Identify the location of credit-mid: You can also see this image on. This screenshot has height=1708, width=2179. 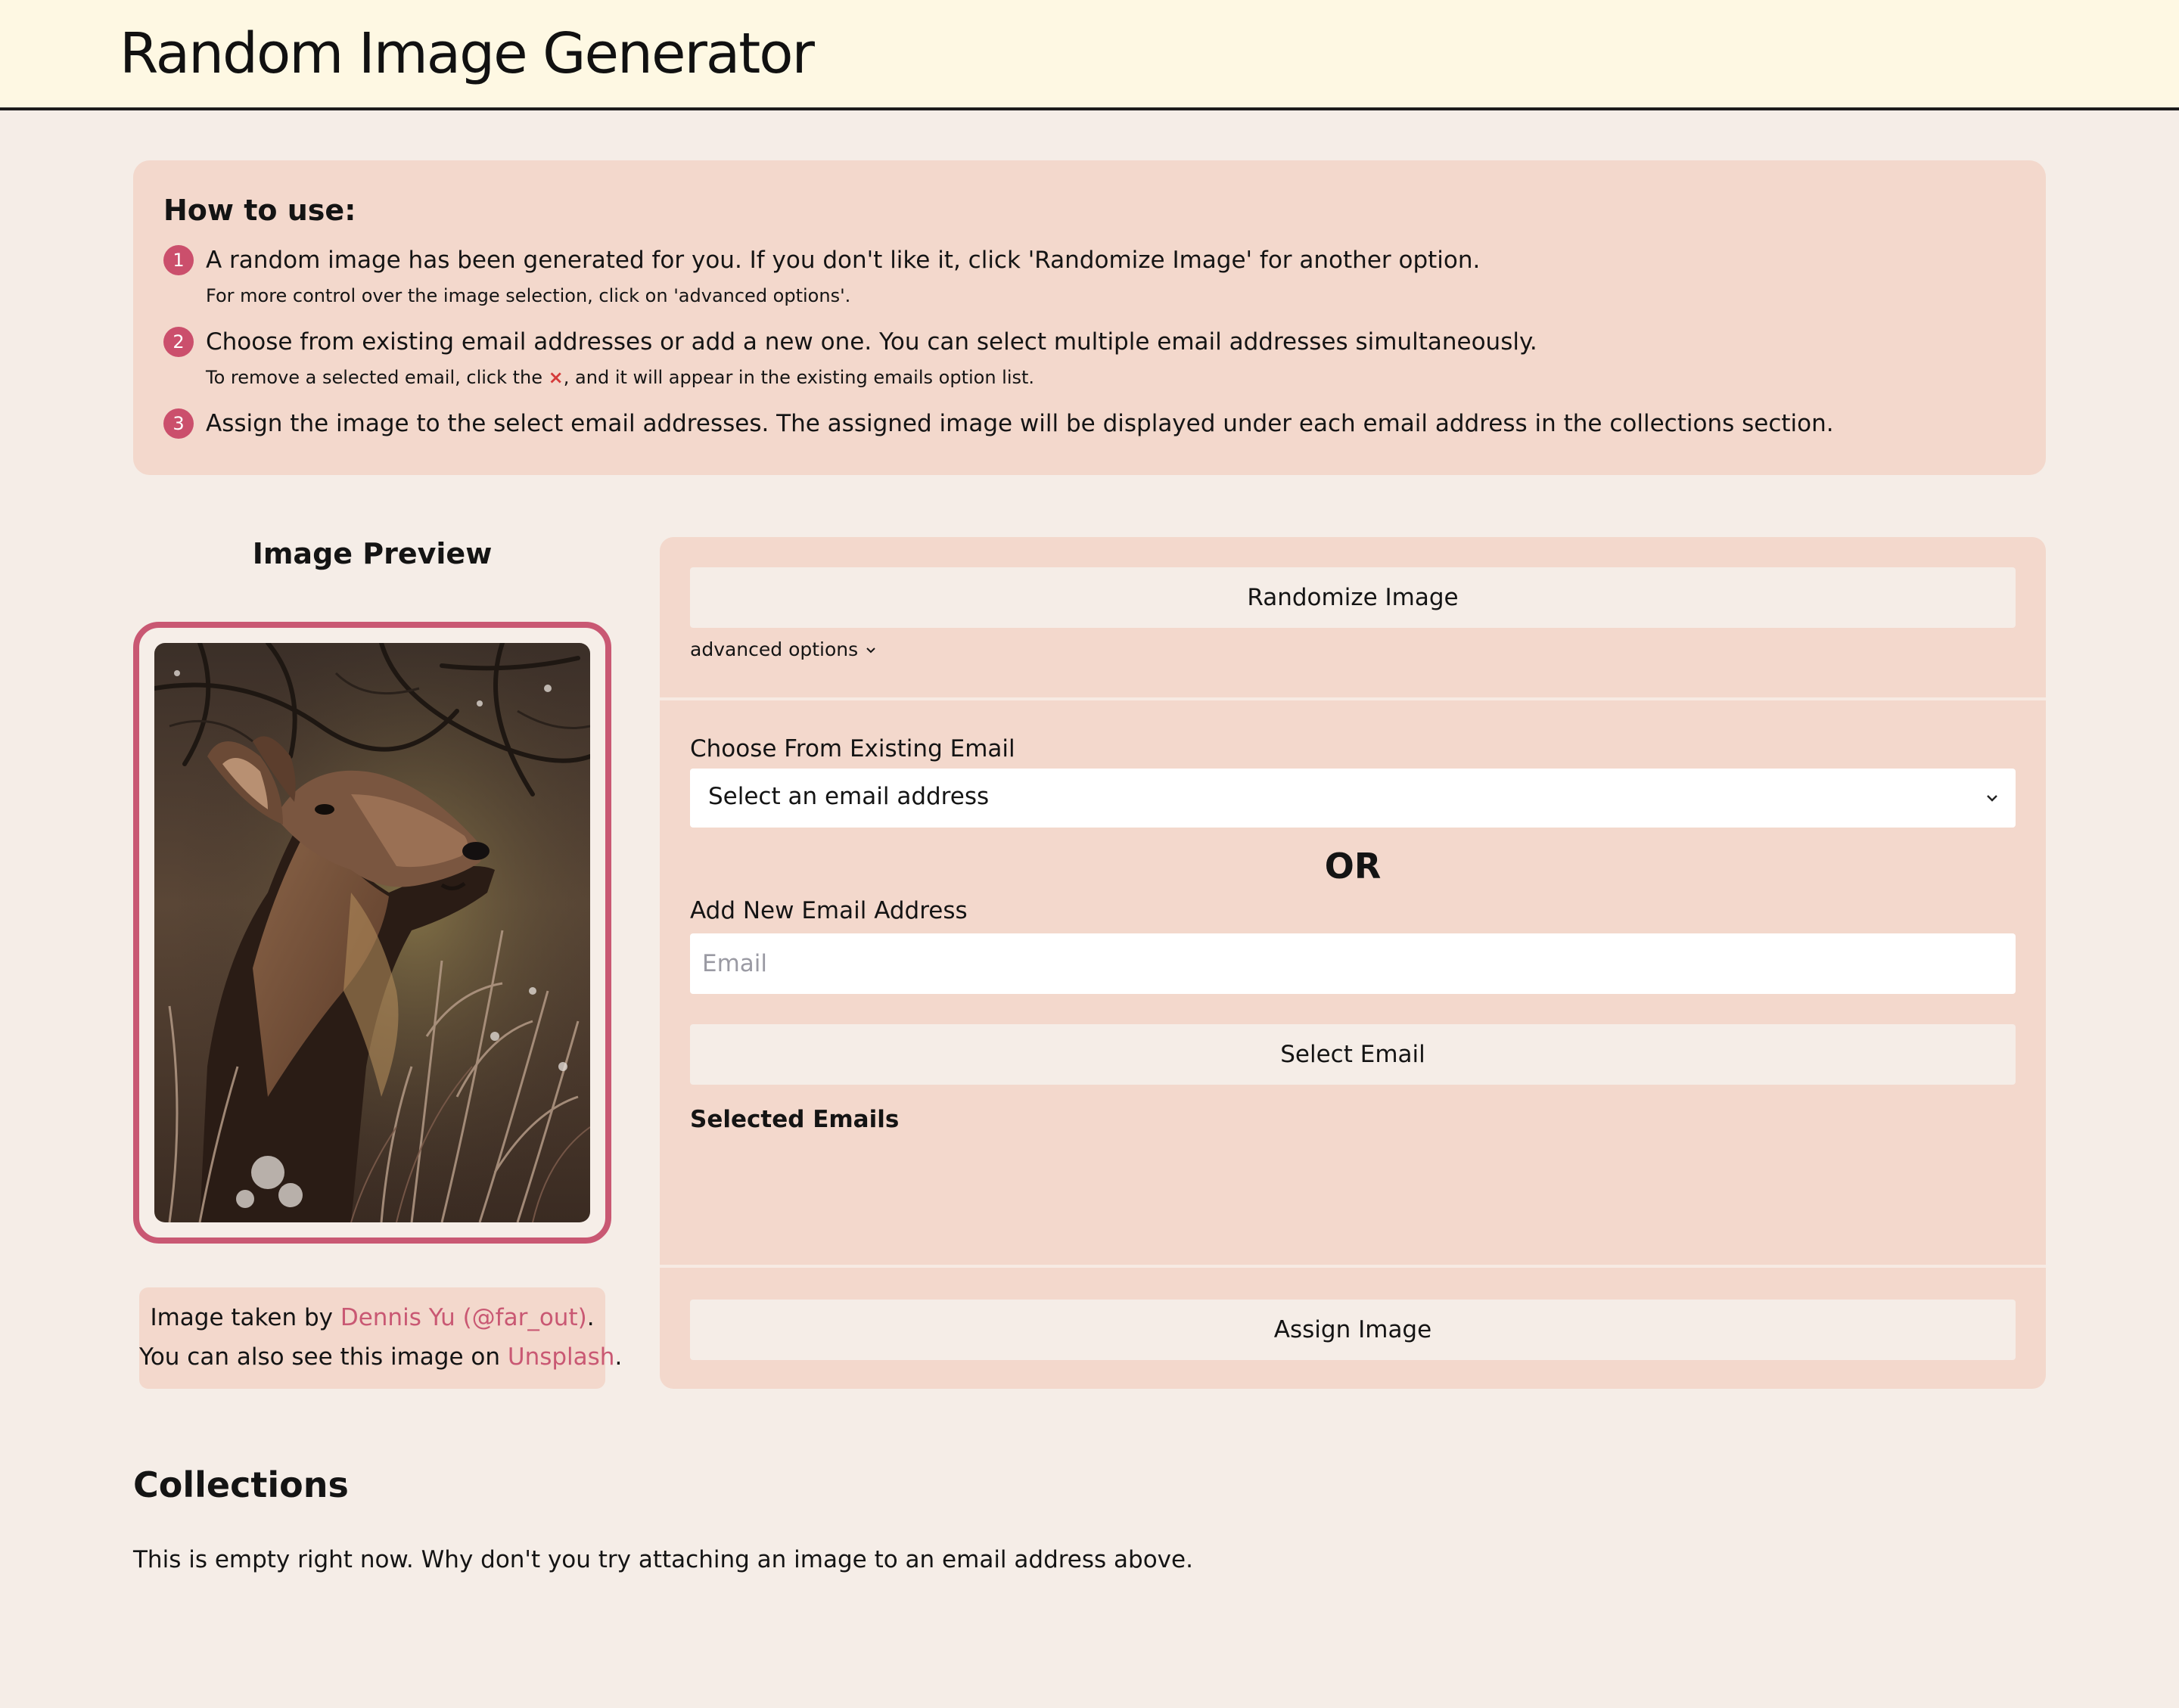
(320, 1357).